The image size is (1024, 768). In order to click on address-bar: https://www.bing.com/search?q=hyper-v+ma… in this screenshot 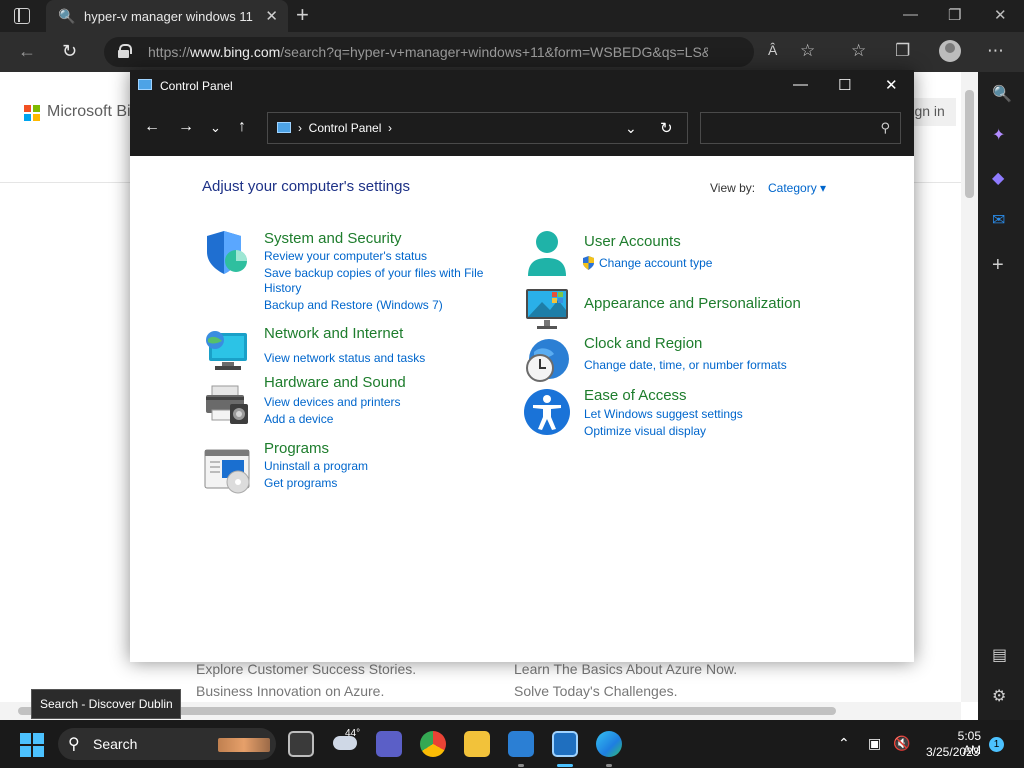, I will do `click(459, 52)`.